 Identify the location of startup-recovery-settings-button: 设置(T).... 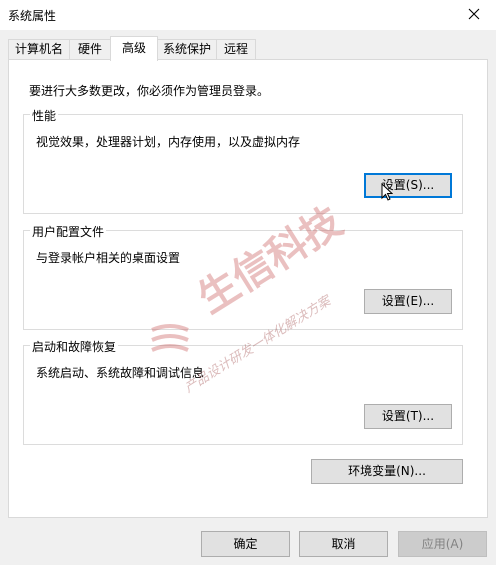
(408, 416).